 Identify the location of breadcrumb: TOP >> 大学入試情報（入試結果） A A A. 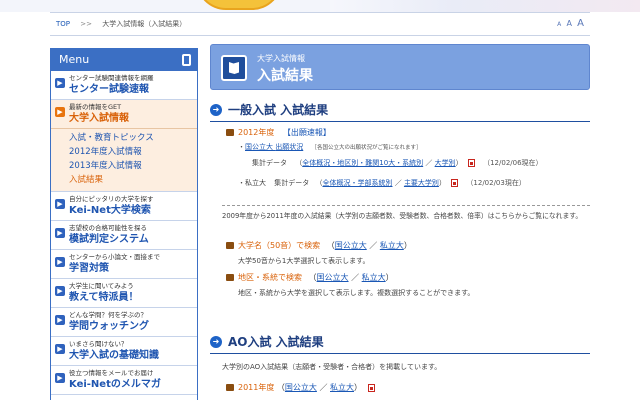
(320, 24).